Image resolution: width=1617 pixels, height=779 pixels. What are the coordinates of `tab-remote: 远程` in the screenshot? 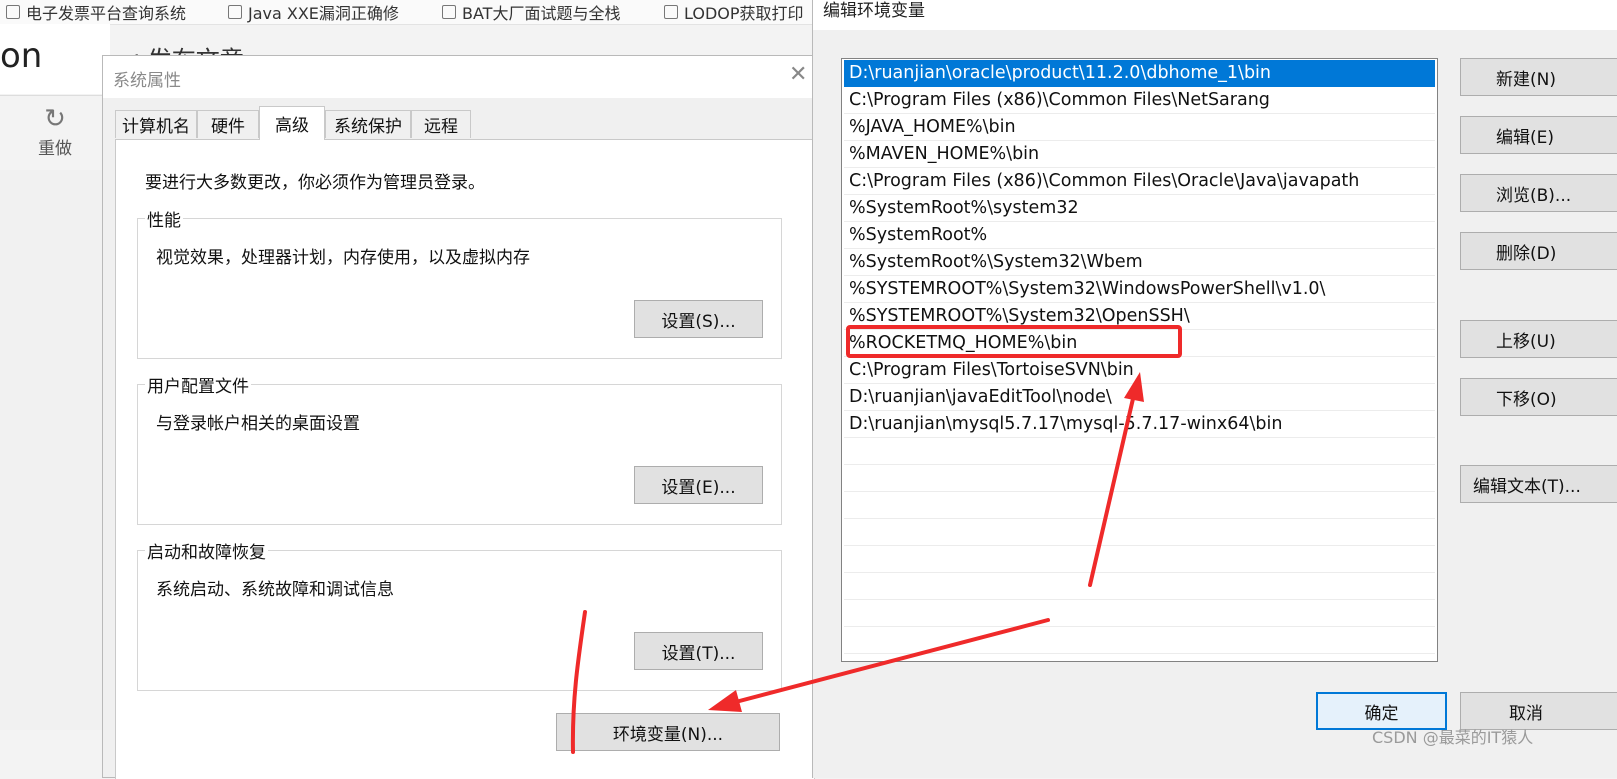 It's located at (441, 124).